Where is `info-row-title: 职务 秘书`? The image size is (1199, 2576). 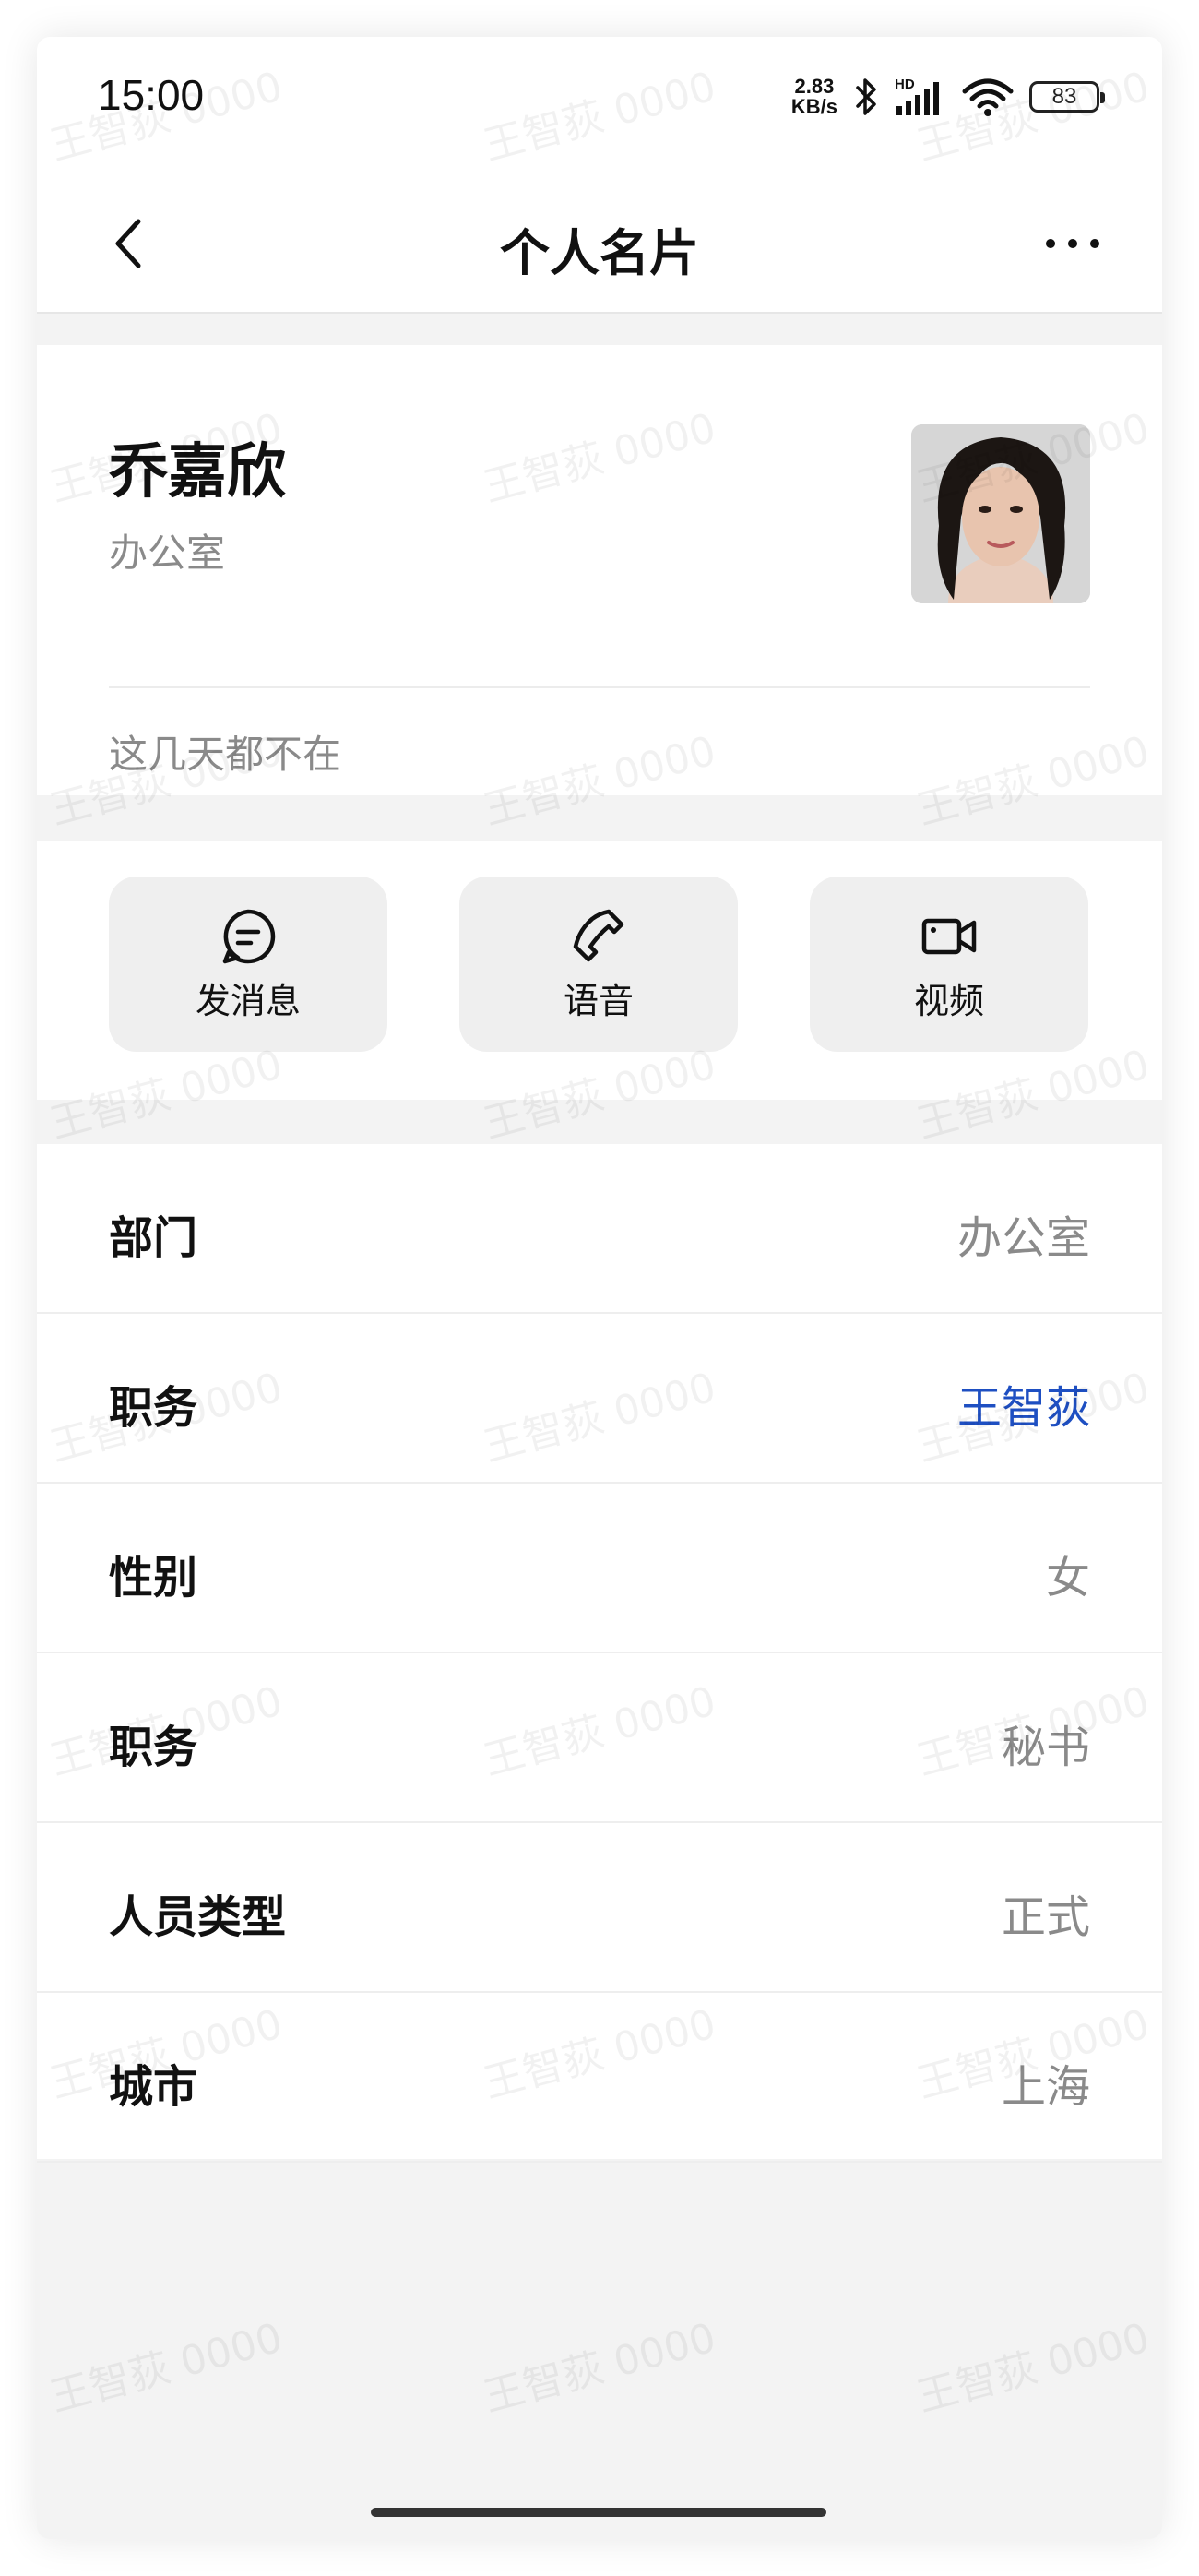 info-row-title: 职务 秘书 is located at coordinates (599, 1738).